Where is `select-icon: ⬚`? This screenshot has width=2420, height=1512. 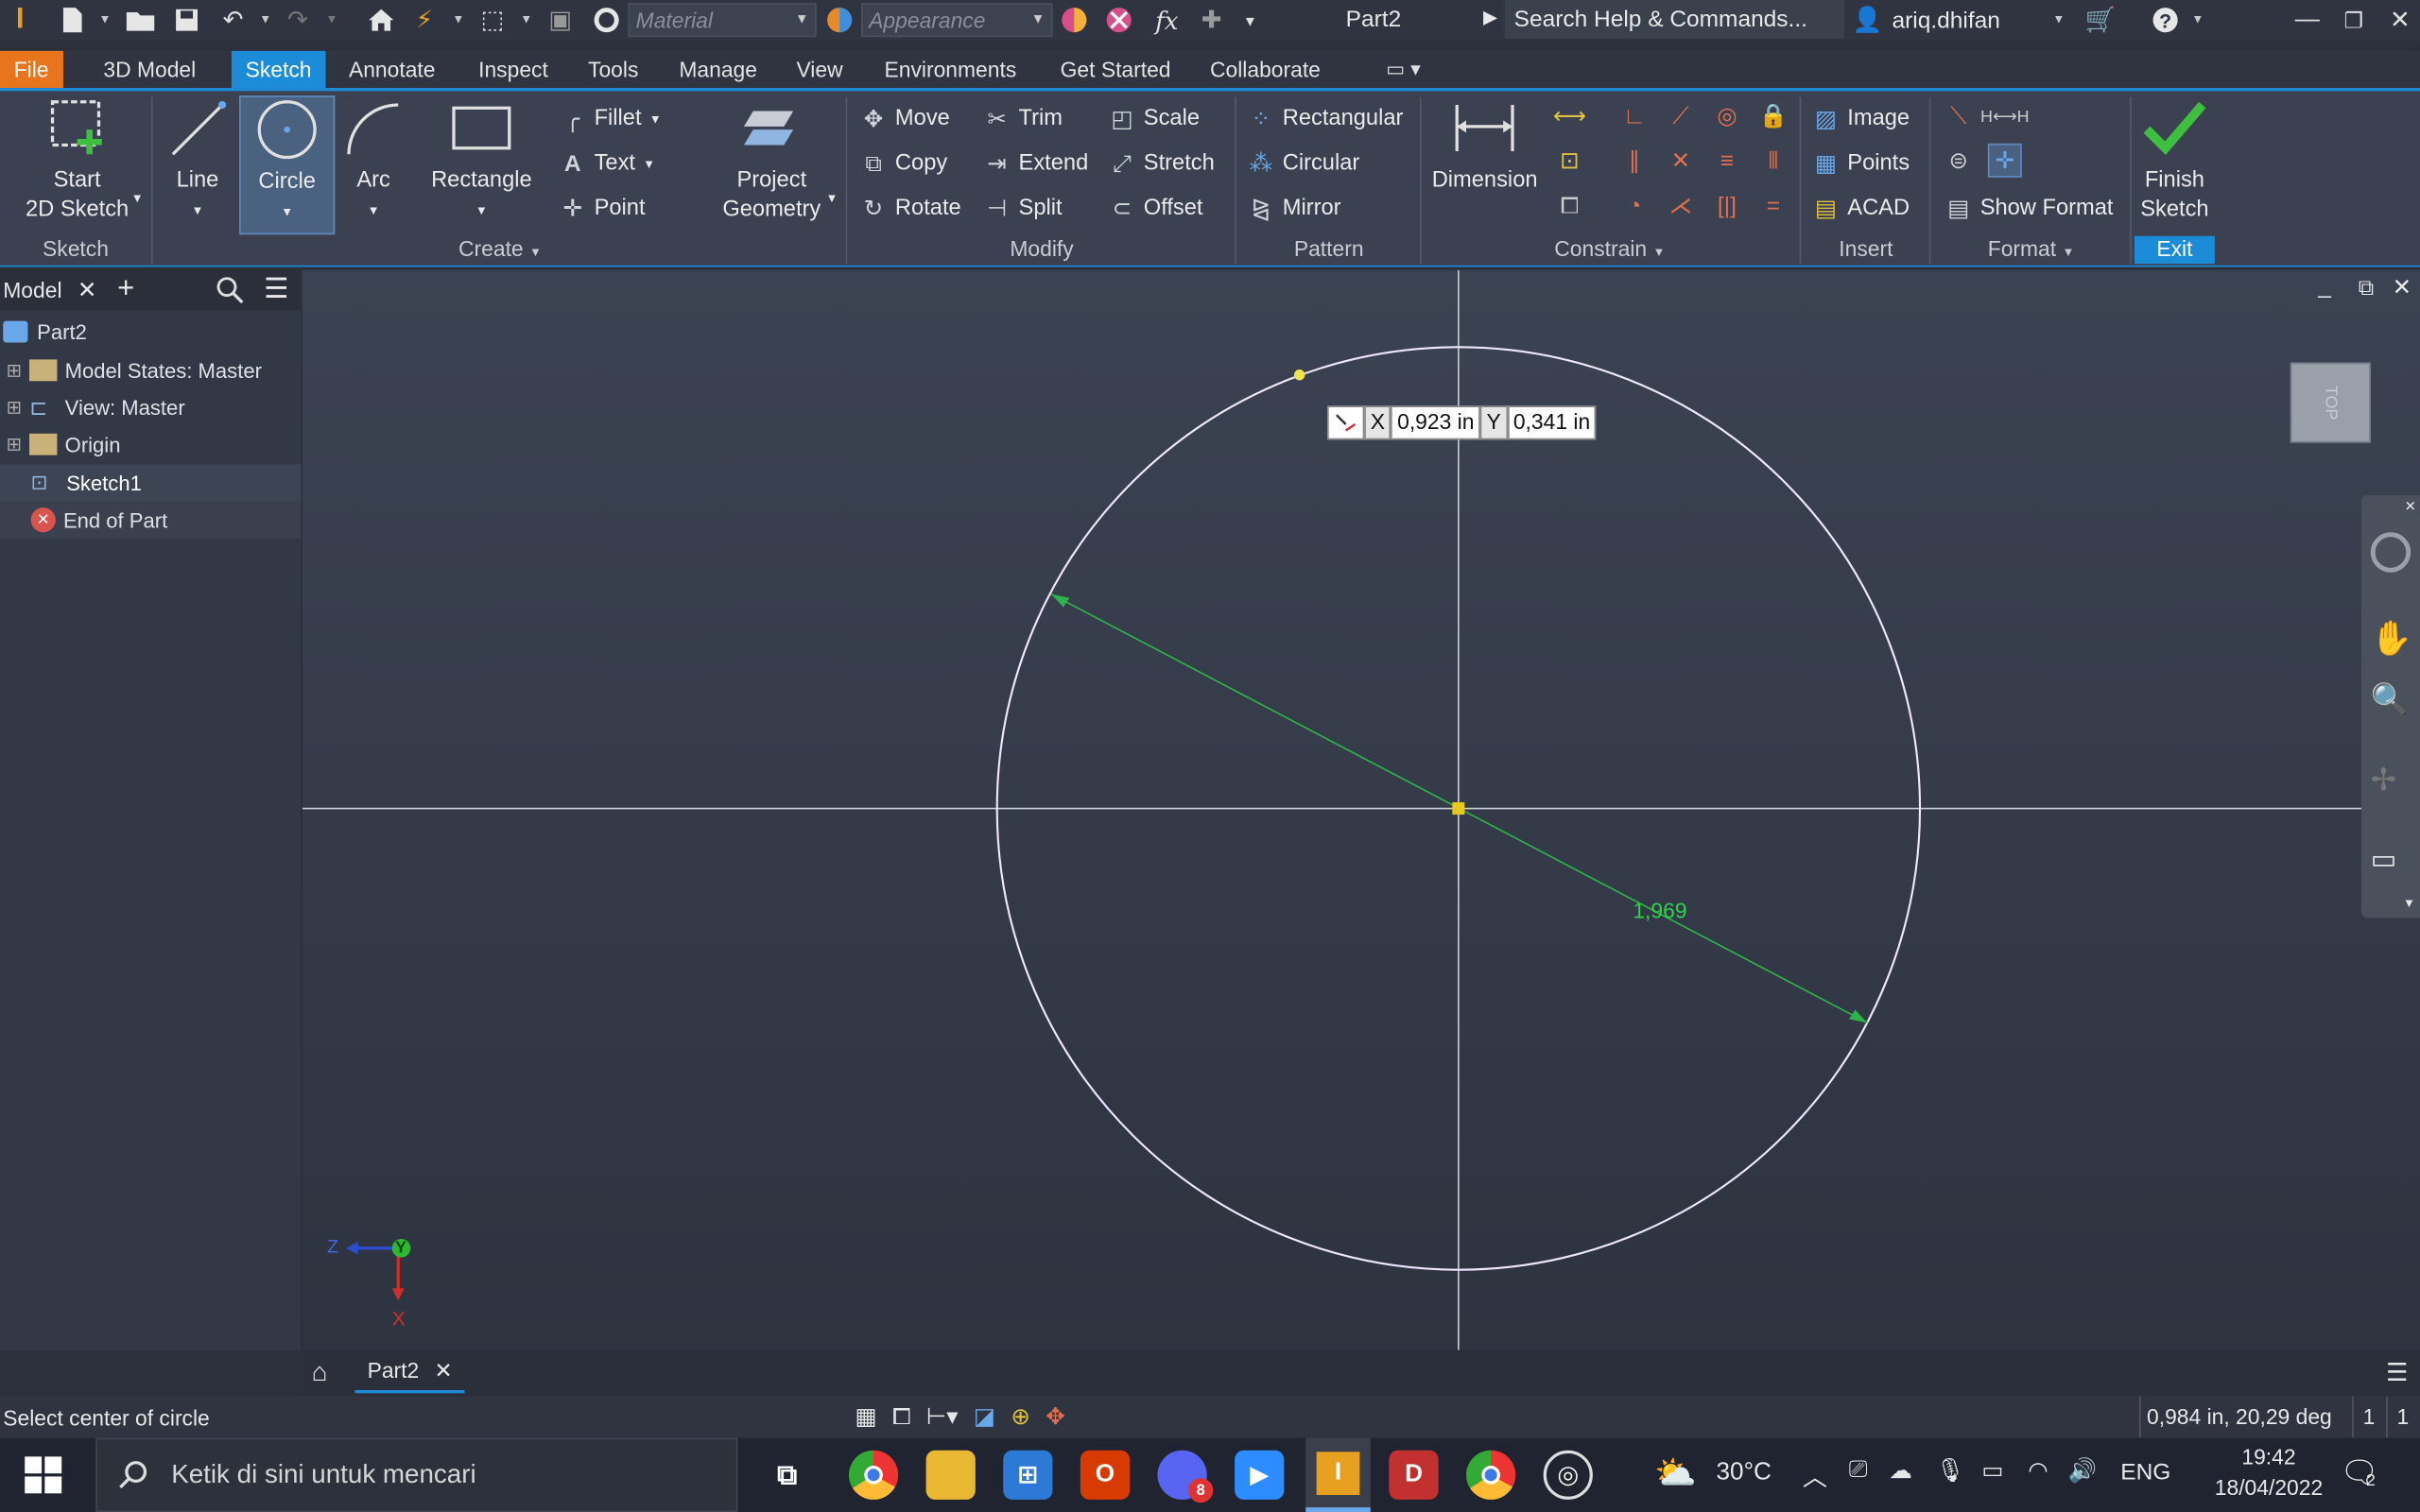 select-icon: ⬚ is located at coordinates (493, 20).